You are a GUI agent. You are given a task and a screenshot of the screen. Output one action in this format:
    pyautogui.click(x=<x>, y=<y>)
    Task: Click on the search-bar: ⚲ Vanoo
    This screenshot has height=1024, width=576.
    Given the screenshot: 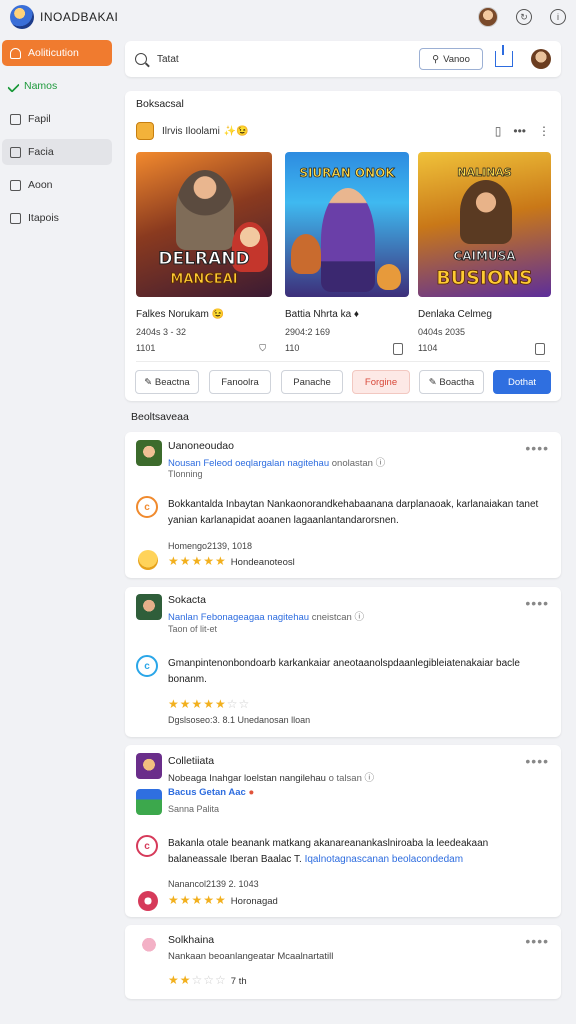 What is the action you would take?
    pyautogui.click(x=343, y=59)
    